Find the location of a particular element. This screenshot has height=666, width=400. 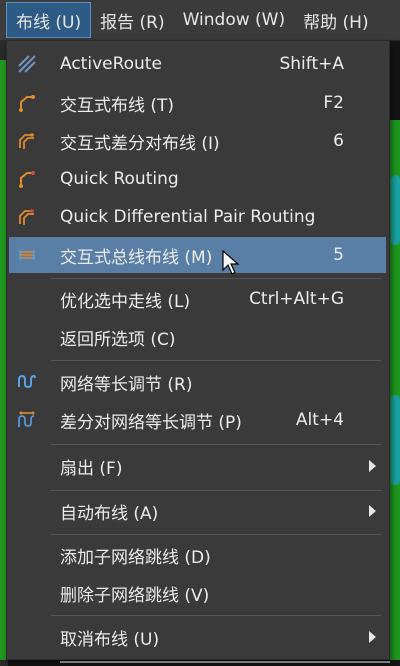

length-tuning-icon is located at coordinates (27, 382).